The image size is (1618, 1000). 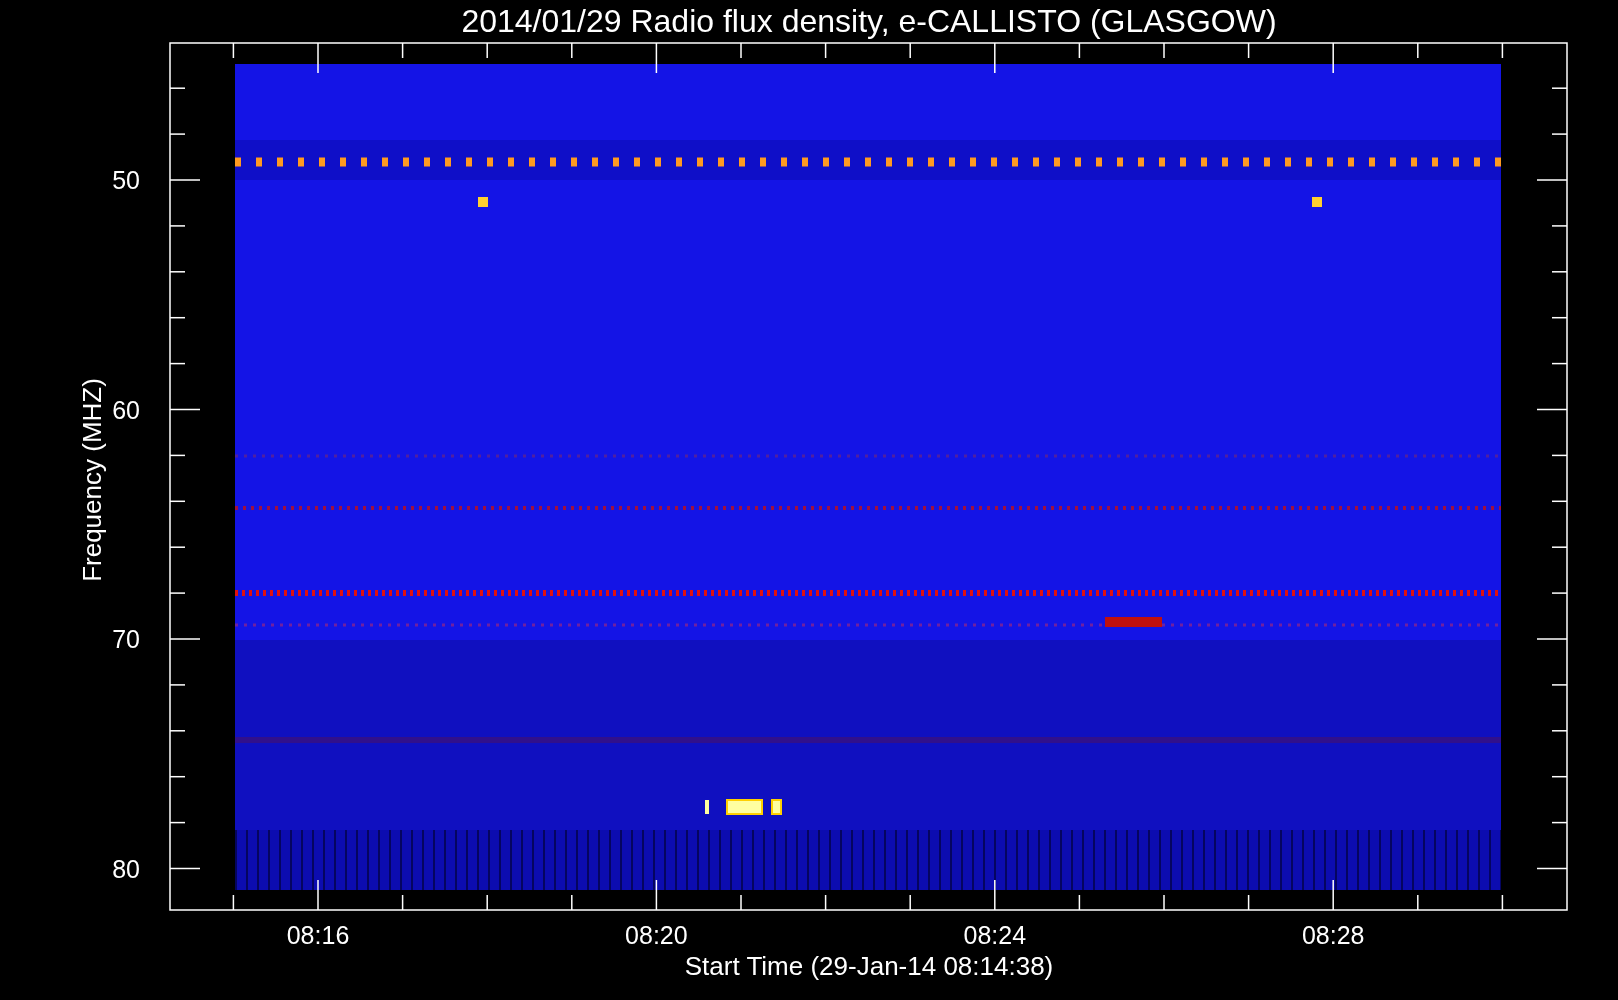 What do you see at coordinates (126, 868) in the screenshot?
I see `y-tick-label: 80` at bounding box center [126, 868].